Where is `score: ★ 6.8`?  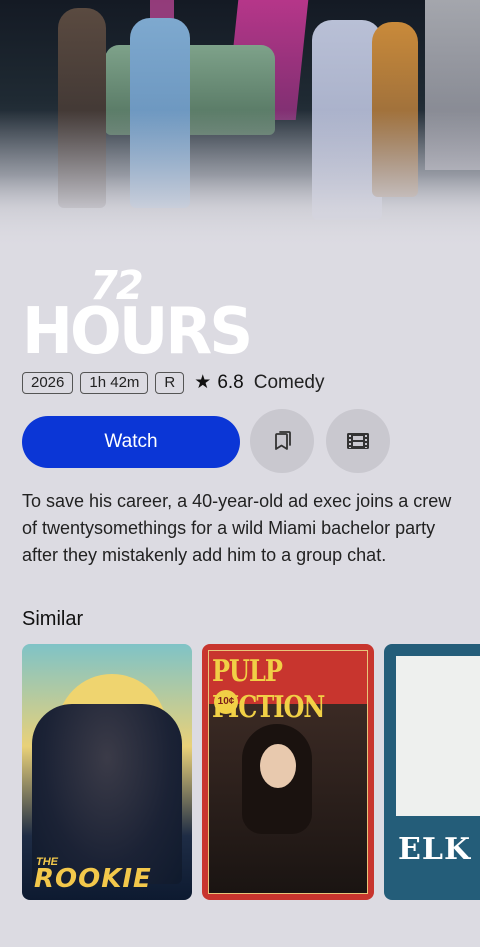 score: ★ 6.8 is located at coordinates (218, 382).